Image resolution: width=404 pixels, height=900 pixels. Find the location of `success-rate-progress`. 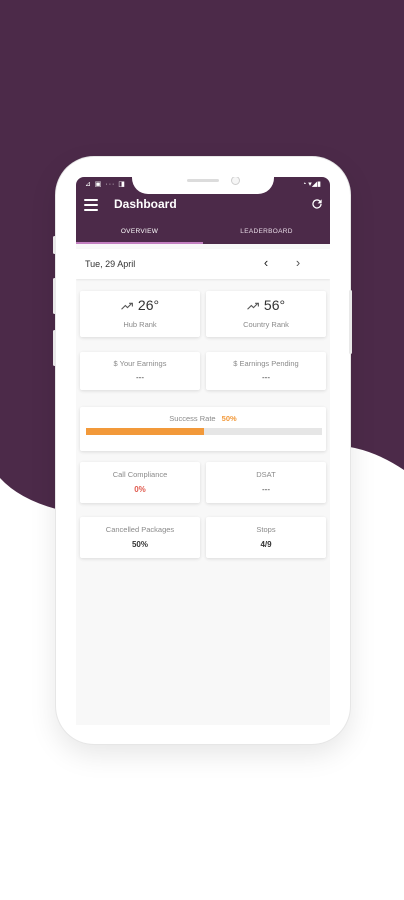

success-rate-progress is located at coordinates (204, 431).